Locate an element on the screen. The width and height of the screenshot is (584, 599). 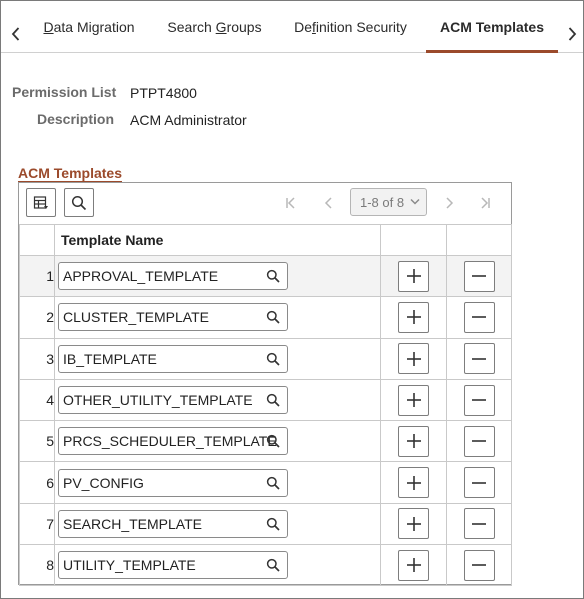
description-value: ACM Administrator is located at coordinates (188, 120).